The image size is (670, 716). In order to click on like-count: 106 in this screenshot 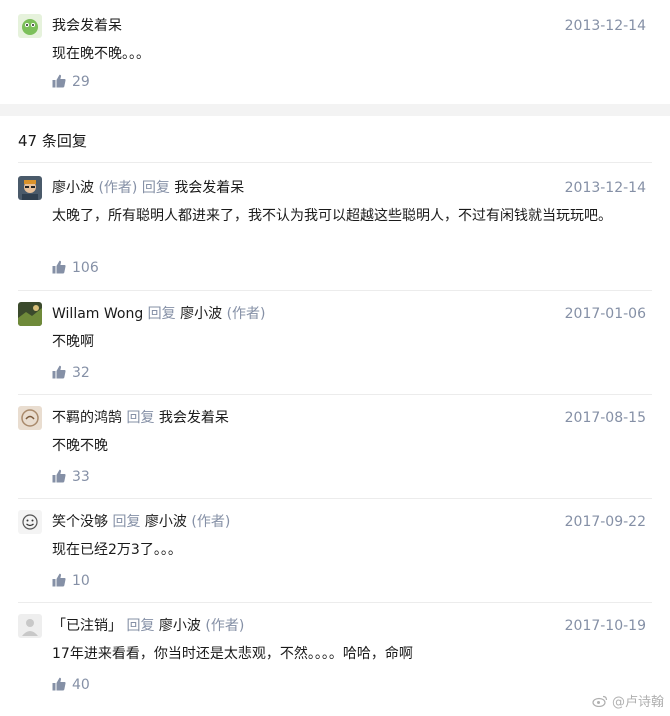, I will do `click(85, 268)`.